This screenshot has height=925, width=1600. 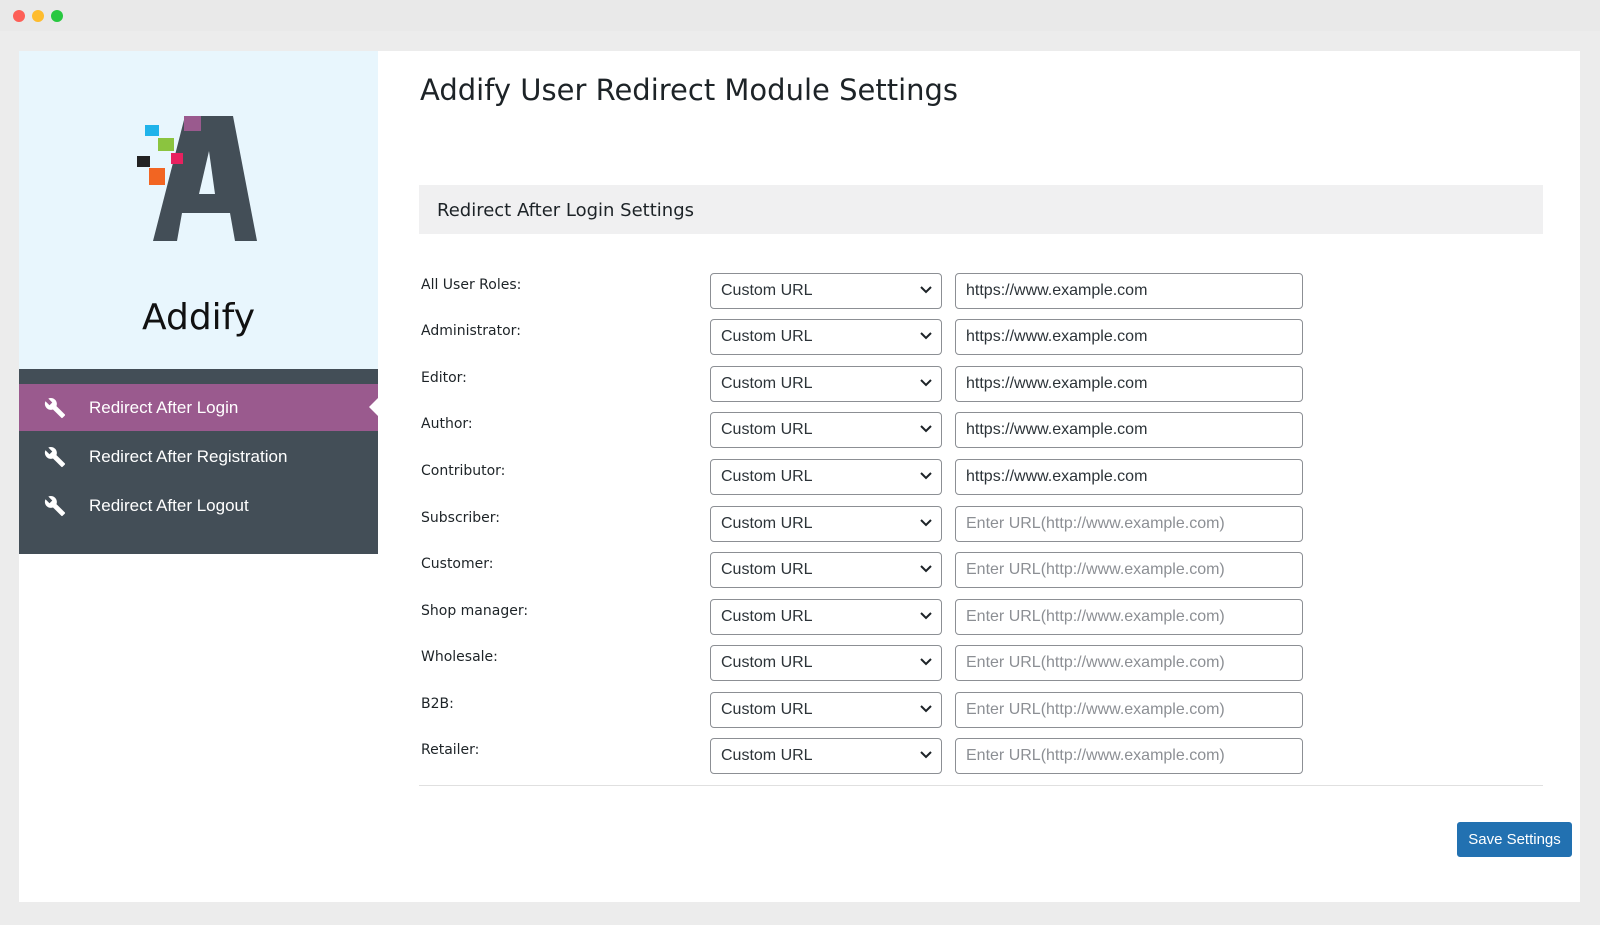 I want to click on section-title: Redirect After Login Settings, so click(x=566, y=210).